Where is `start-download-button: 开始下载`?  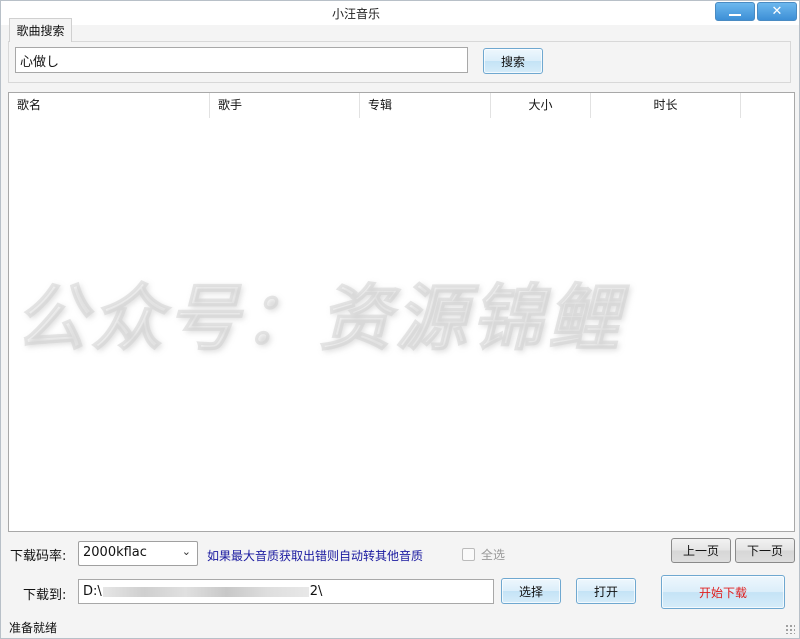
start-download-button: 开始下载 is located at coordinates (723, 592).